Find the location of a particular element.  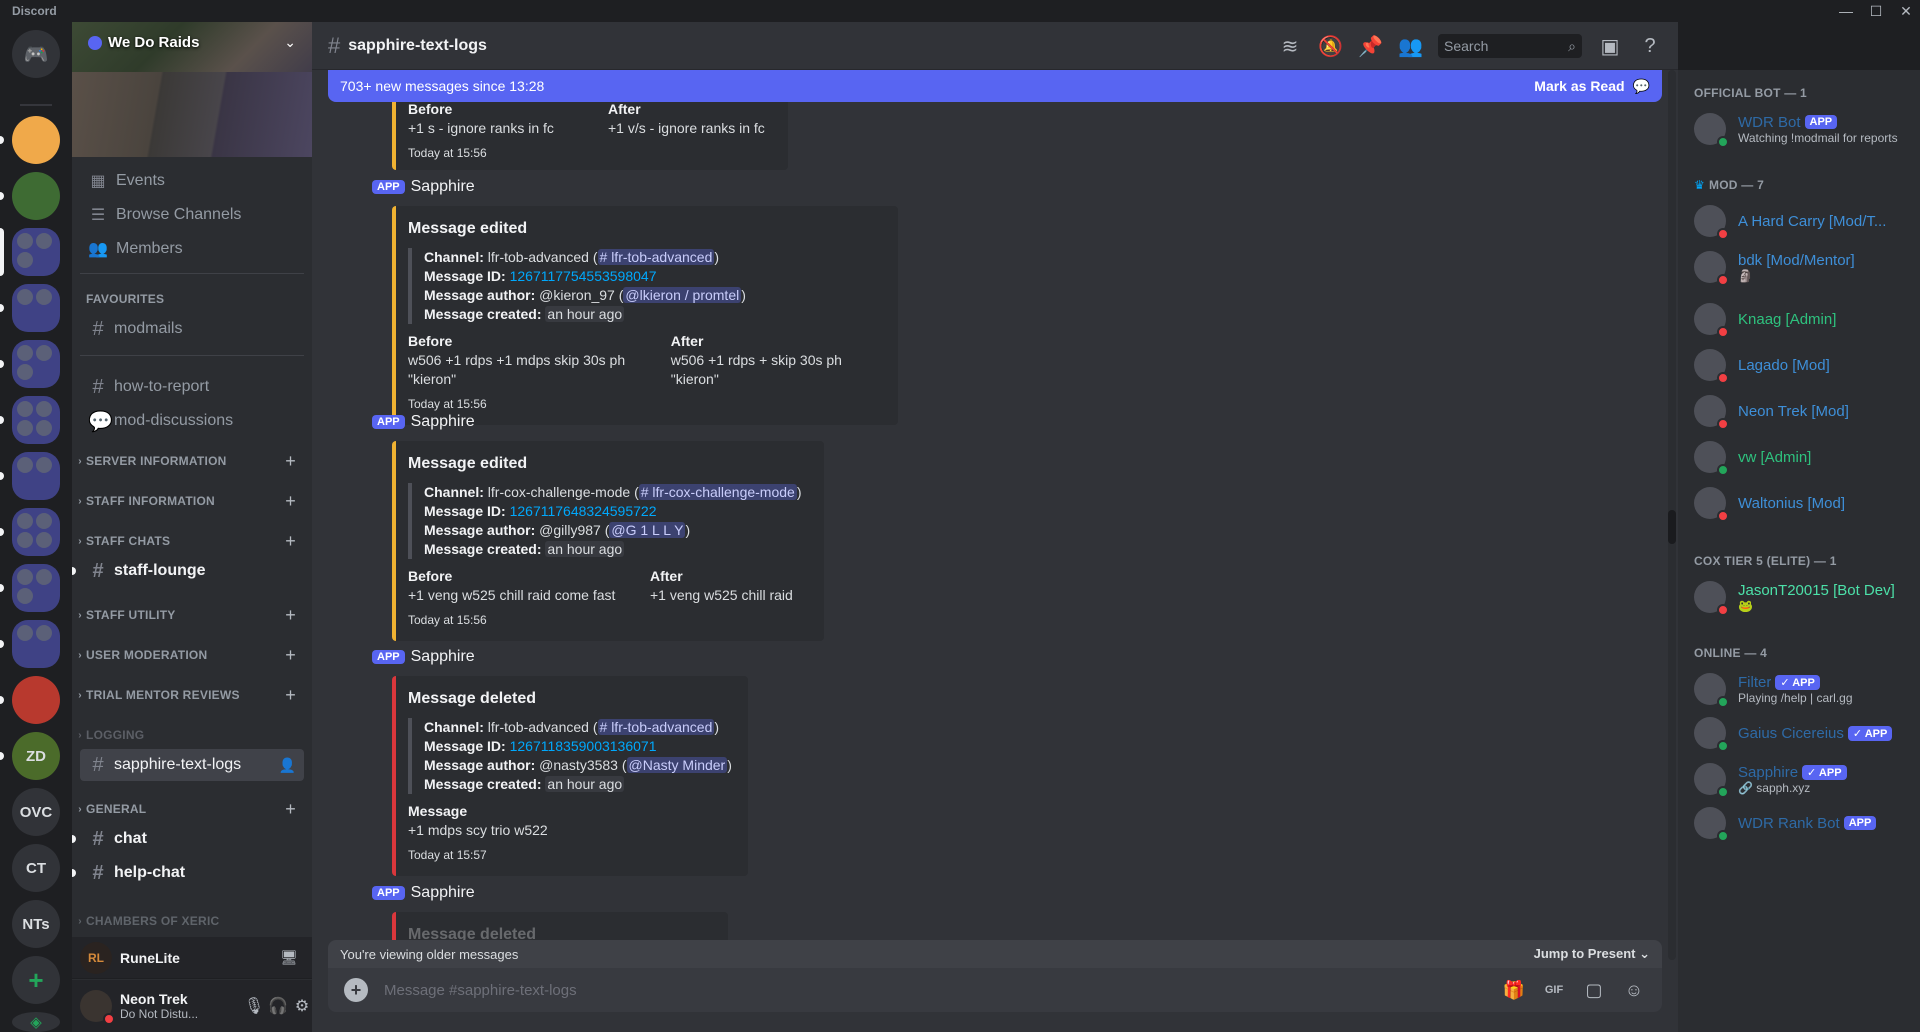

channel-mod-discussions: 💬 mod-discussions is located at coordinates (192, 421).